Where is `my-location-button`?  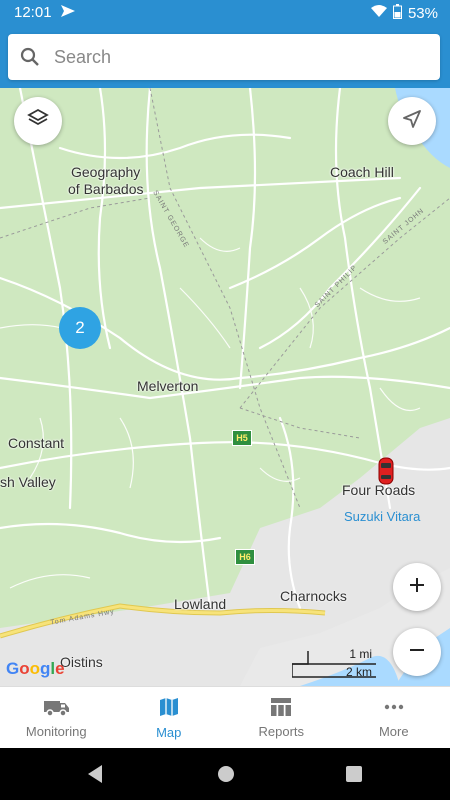 my-location-button is located at coordinates (412, 121).